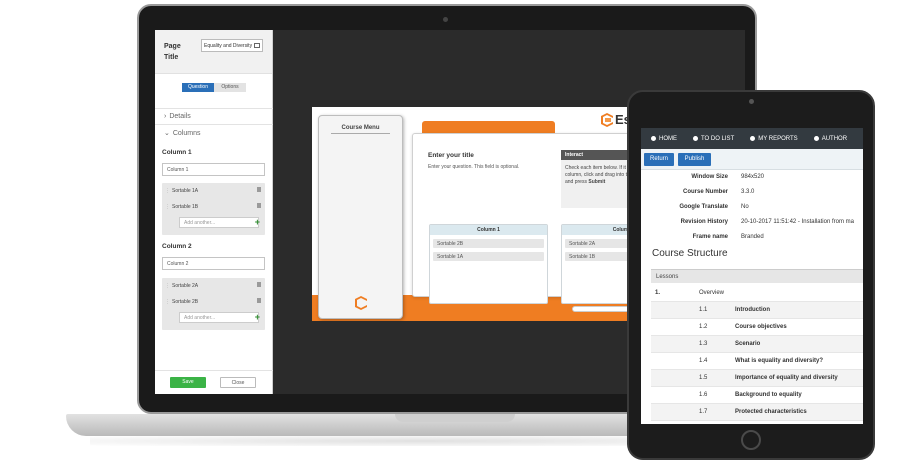 The width and height of the screenshot is (911, 466). I want to click on nav-home: HOME, so click(664, 139).